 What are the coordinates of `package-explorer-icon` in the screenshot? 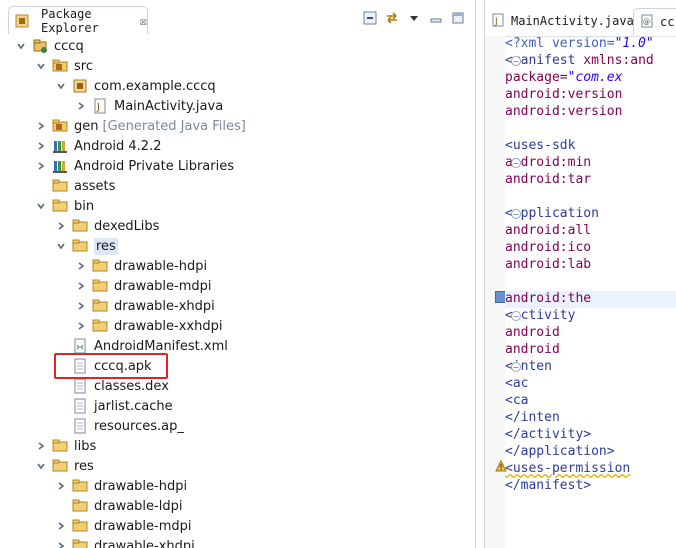 It's located at (22, 21).